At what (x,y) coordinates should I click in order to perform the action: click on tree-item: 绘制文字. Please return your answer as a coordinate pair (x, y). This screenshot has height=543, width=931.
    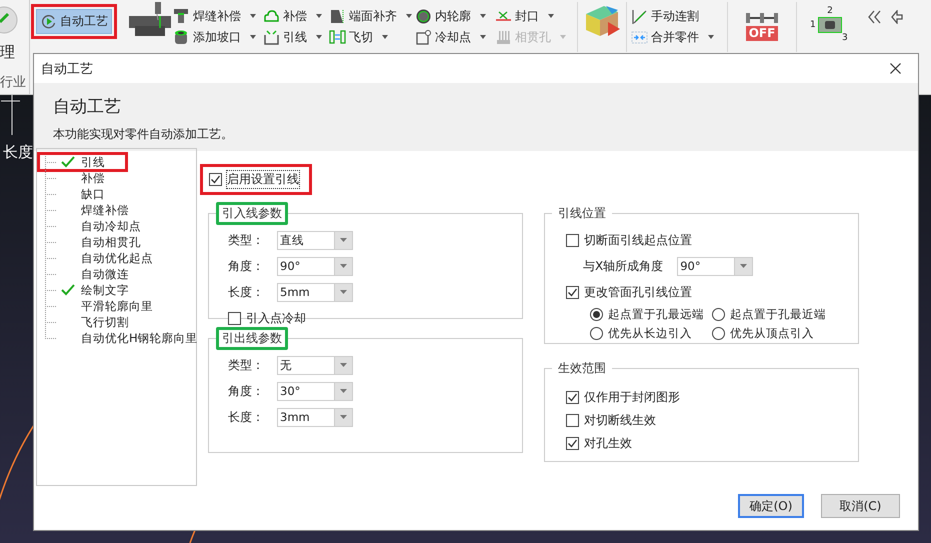
    Looking at the image, I should click on (105, 290).